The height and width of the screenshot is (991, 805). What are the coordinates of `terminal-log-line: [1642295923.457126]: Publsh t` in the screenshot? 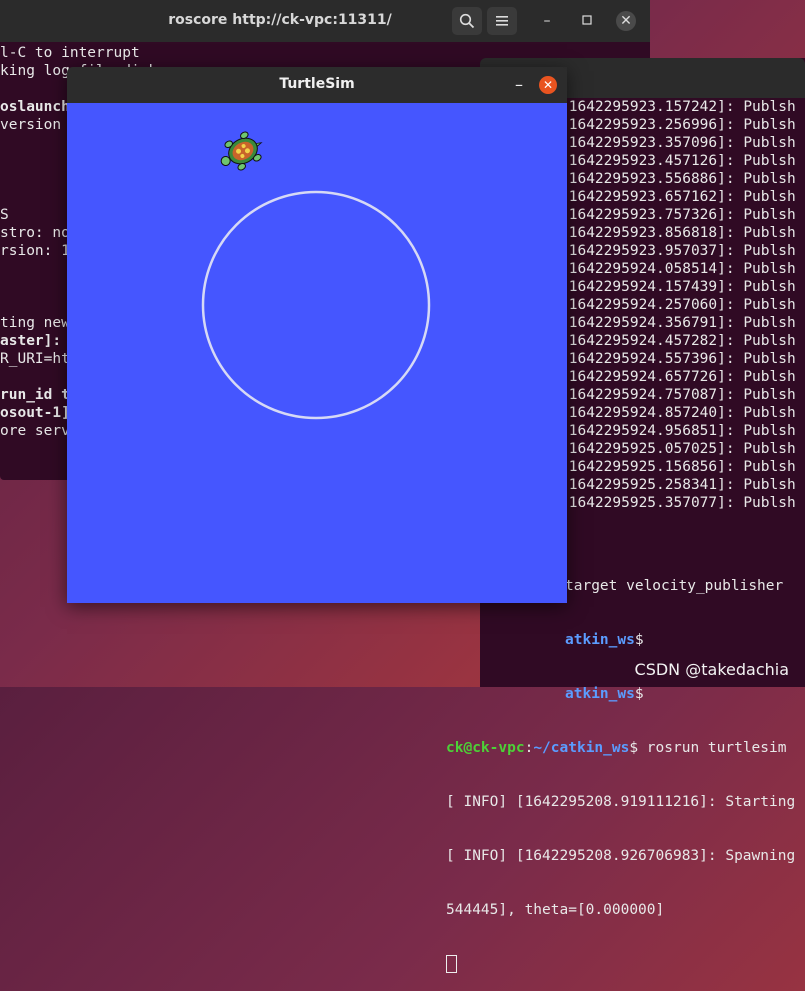 It's located at (682, 161).